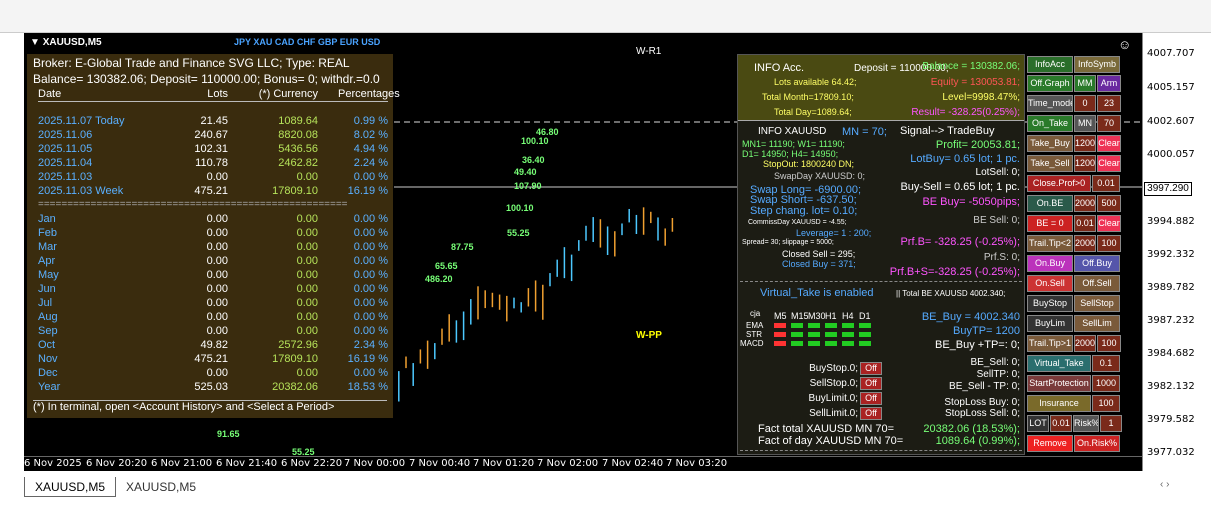 The width and height of the screenshot is (1211, 515). I want to click on cell: 20382.06, so click(295, 387).